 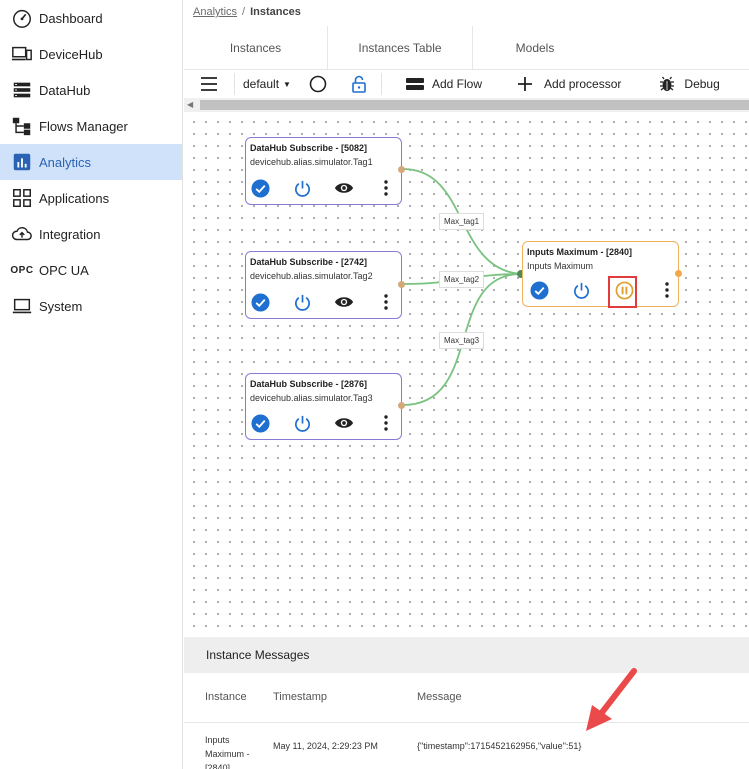 What do you see at coordinates (457, 84) in the screenshot?
I see `add-flow-label: Add Flow` at bounding box center [457, 84].